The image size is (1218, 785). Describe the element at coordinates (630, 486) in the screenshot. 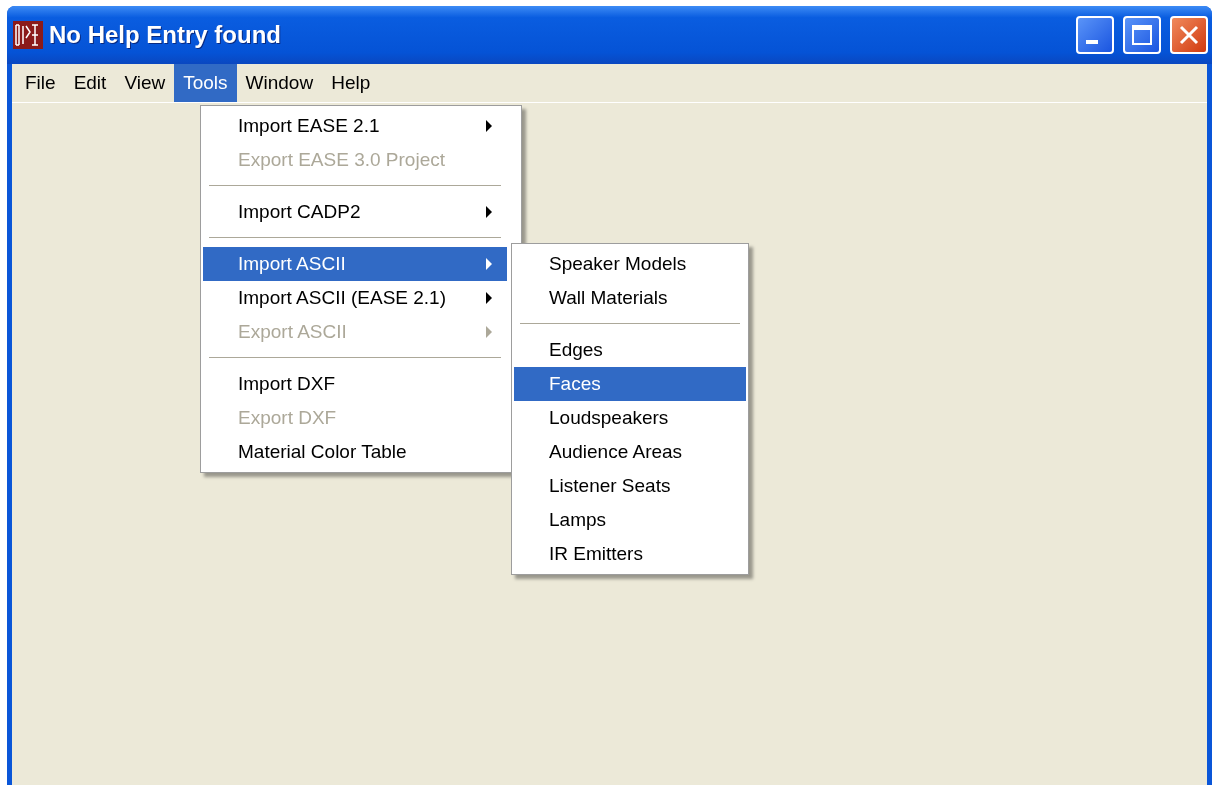

I see `menu-item: Listener Seats` at that location.